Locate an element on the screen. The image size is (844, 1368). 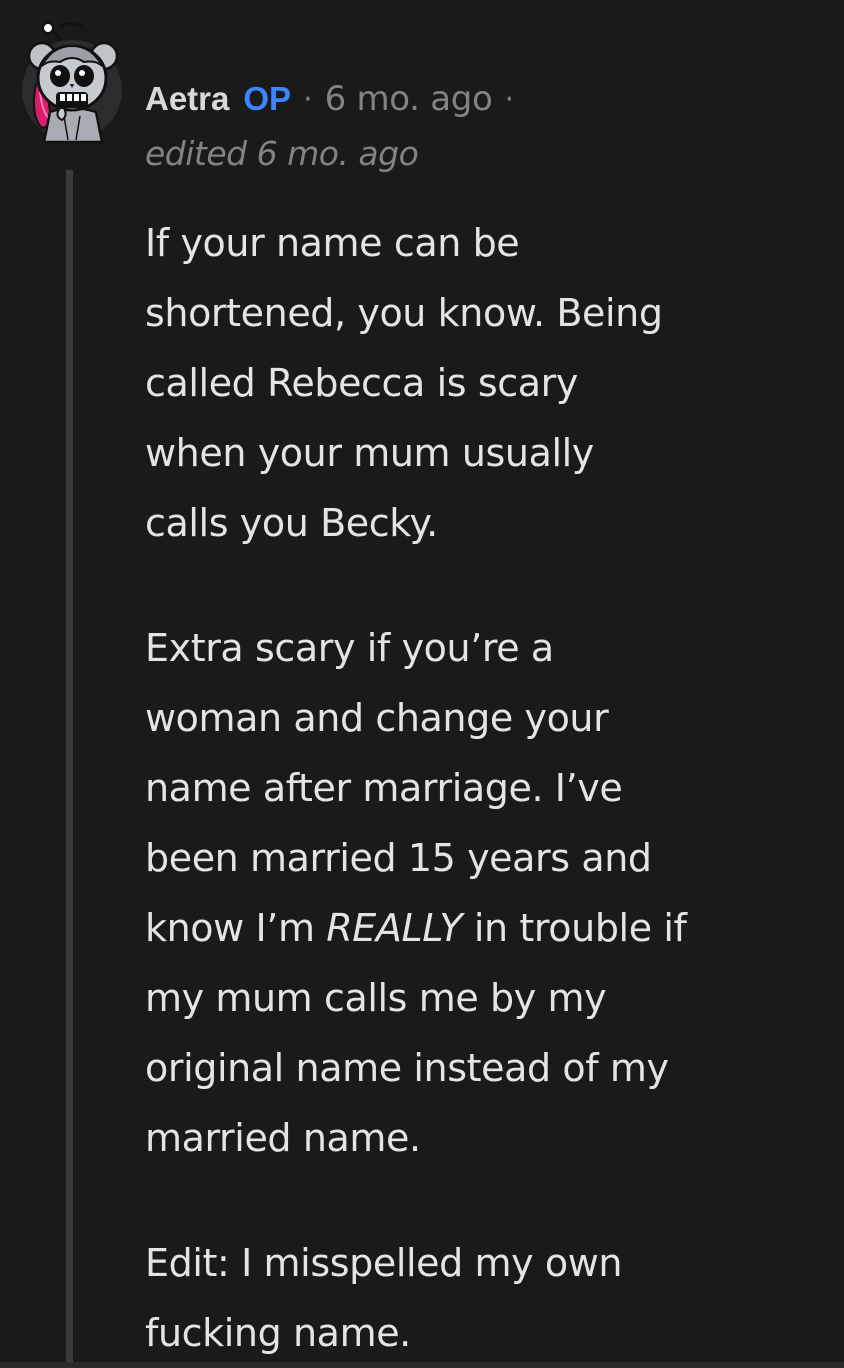
emphasis-text: REALLY is located at coordinates (394, 928).